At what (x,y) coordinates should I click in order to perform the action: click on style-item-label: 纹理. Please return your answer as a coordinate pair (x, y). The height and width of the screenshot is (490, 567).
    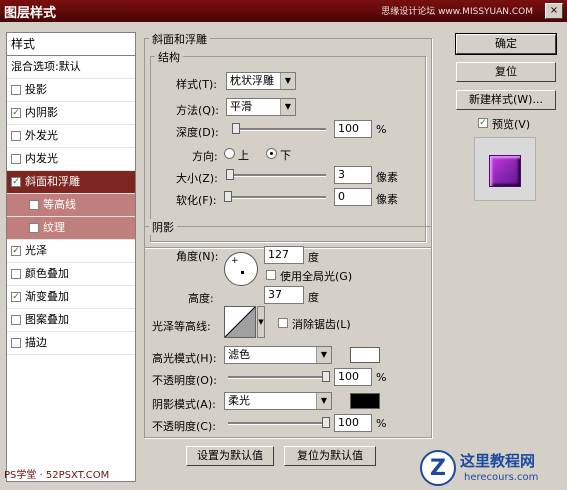
    Looking at the image, I should click on (54, 227).